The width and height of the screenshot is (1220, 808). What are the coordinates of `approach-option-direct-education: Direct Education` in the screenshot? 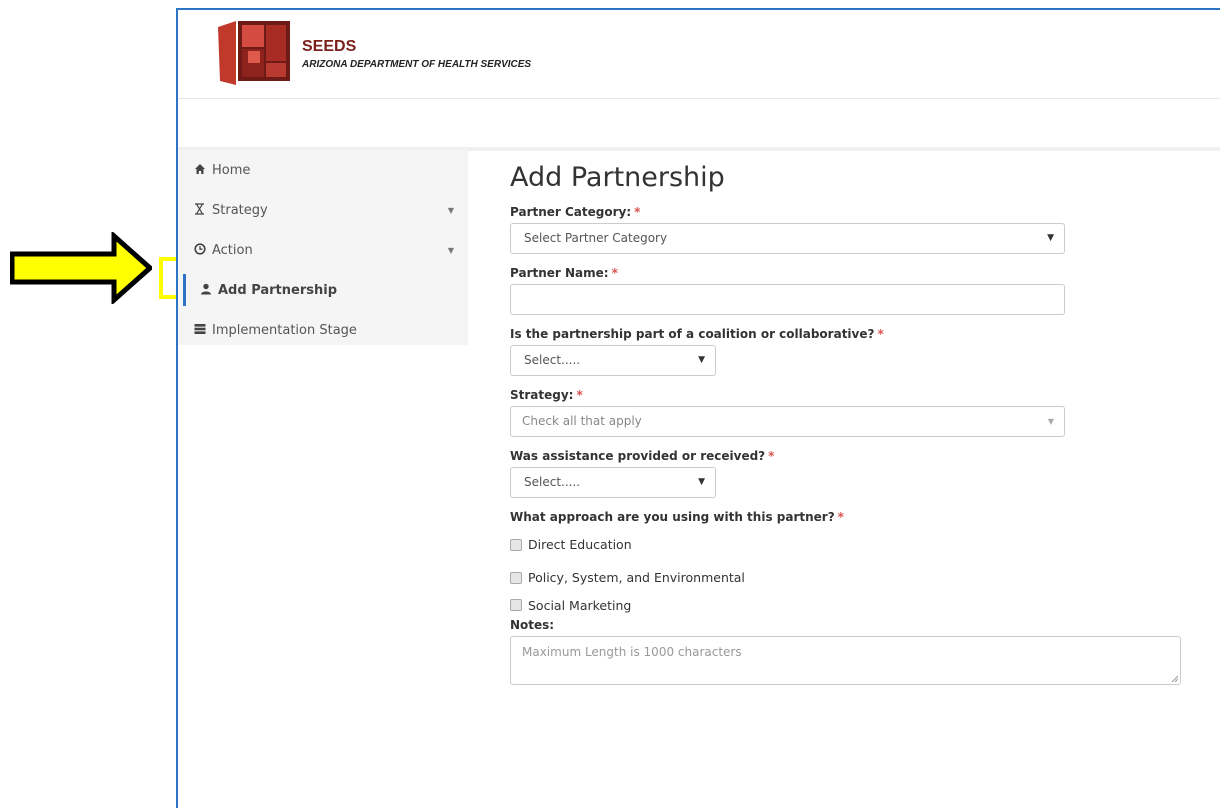 It's located at (855, 544).